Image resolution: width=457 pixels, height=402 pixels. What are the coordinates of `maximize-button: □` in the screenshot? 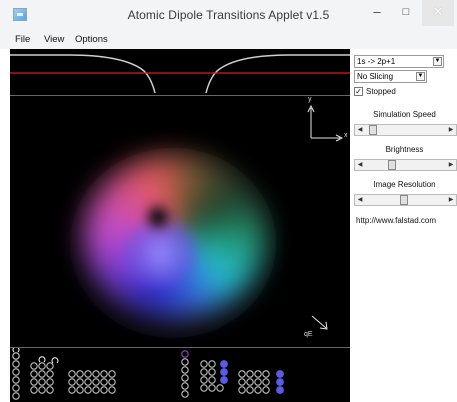 It's located at (406, 13).